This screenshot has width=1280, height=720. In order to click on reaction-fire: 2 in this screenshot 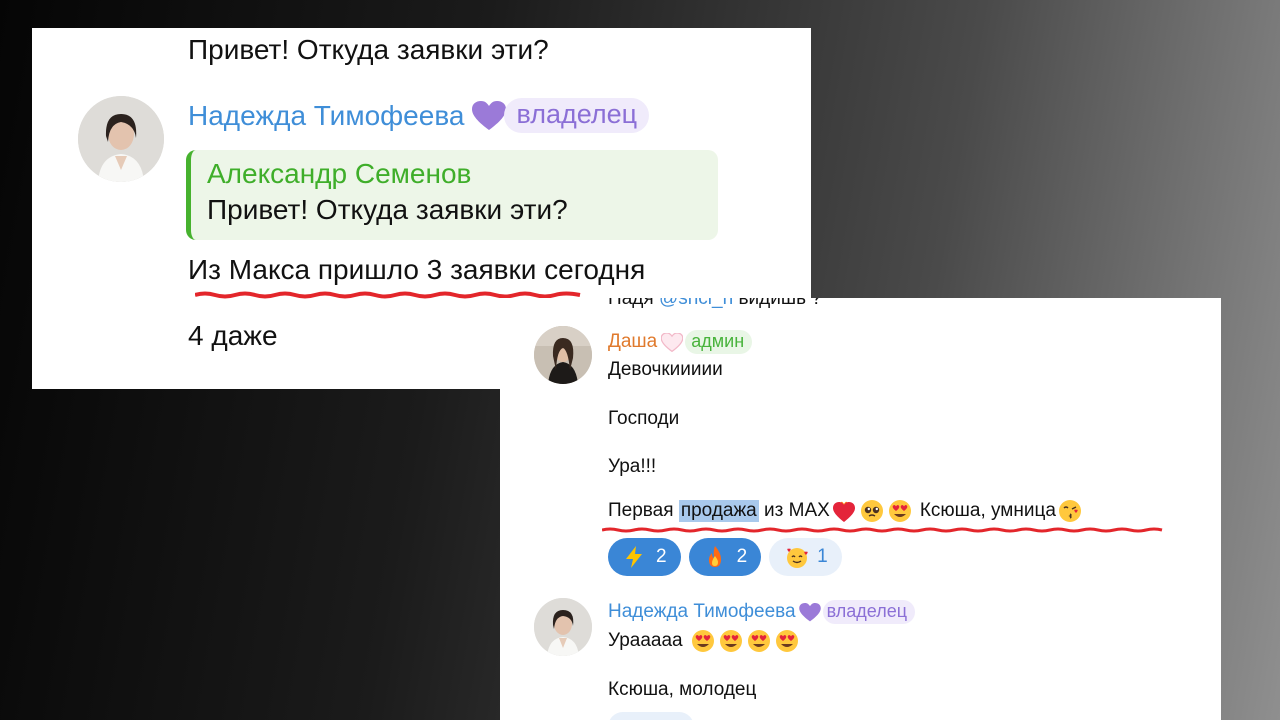, I will do `click(725, 557)`.